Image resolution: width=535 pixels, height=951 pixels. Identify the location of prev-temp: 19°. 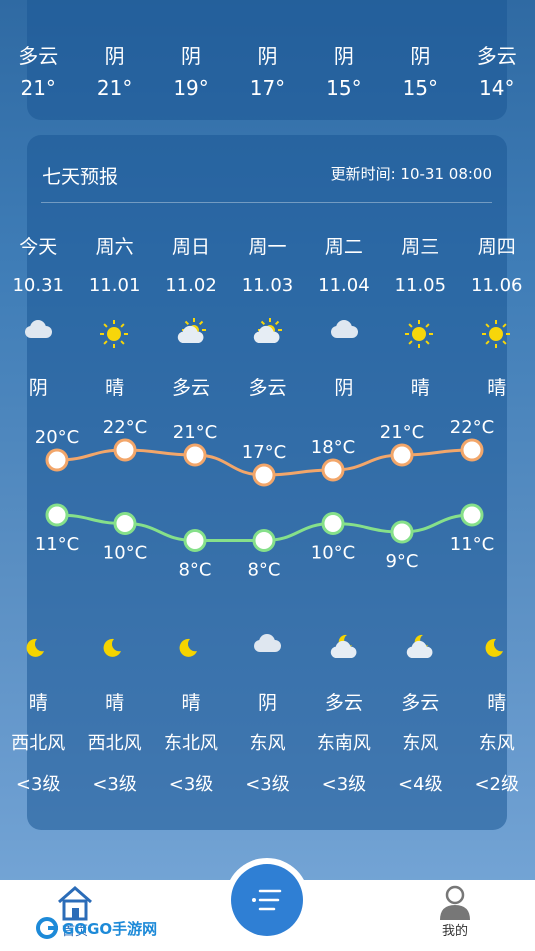
(191, 88).